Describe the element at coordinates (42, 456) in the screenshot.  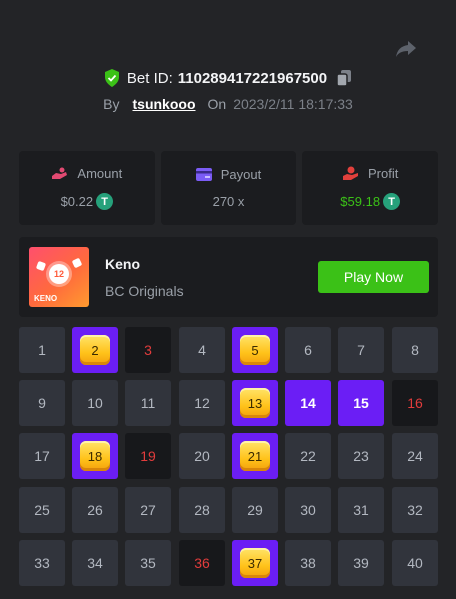
I see `keno-cell-17: 17` at that location.